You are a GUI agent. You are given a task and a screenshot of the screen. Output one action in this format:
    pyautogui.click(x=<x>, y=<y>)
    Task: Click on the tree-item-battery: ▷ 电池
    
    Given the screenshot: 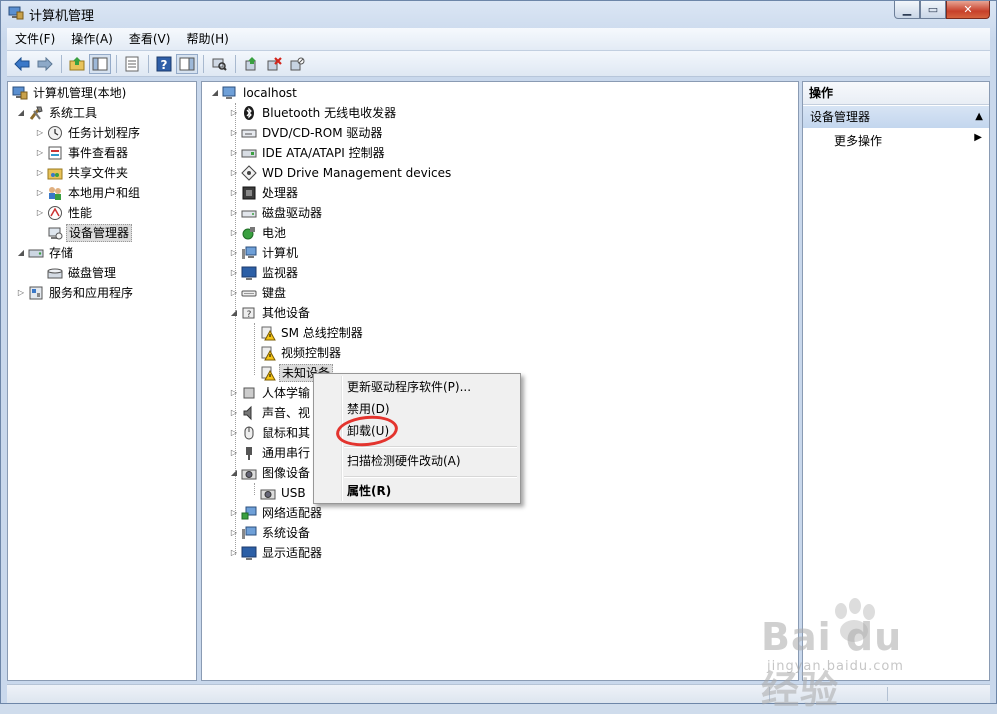 What is the action you would take?
    pyautogui.click(x=258, y=233)
    